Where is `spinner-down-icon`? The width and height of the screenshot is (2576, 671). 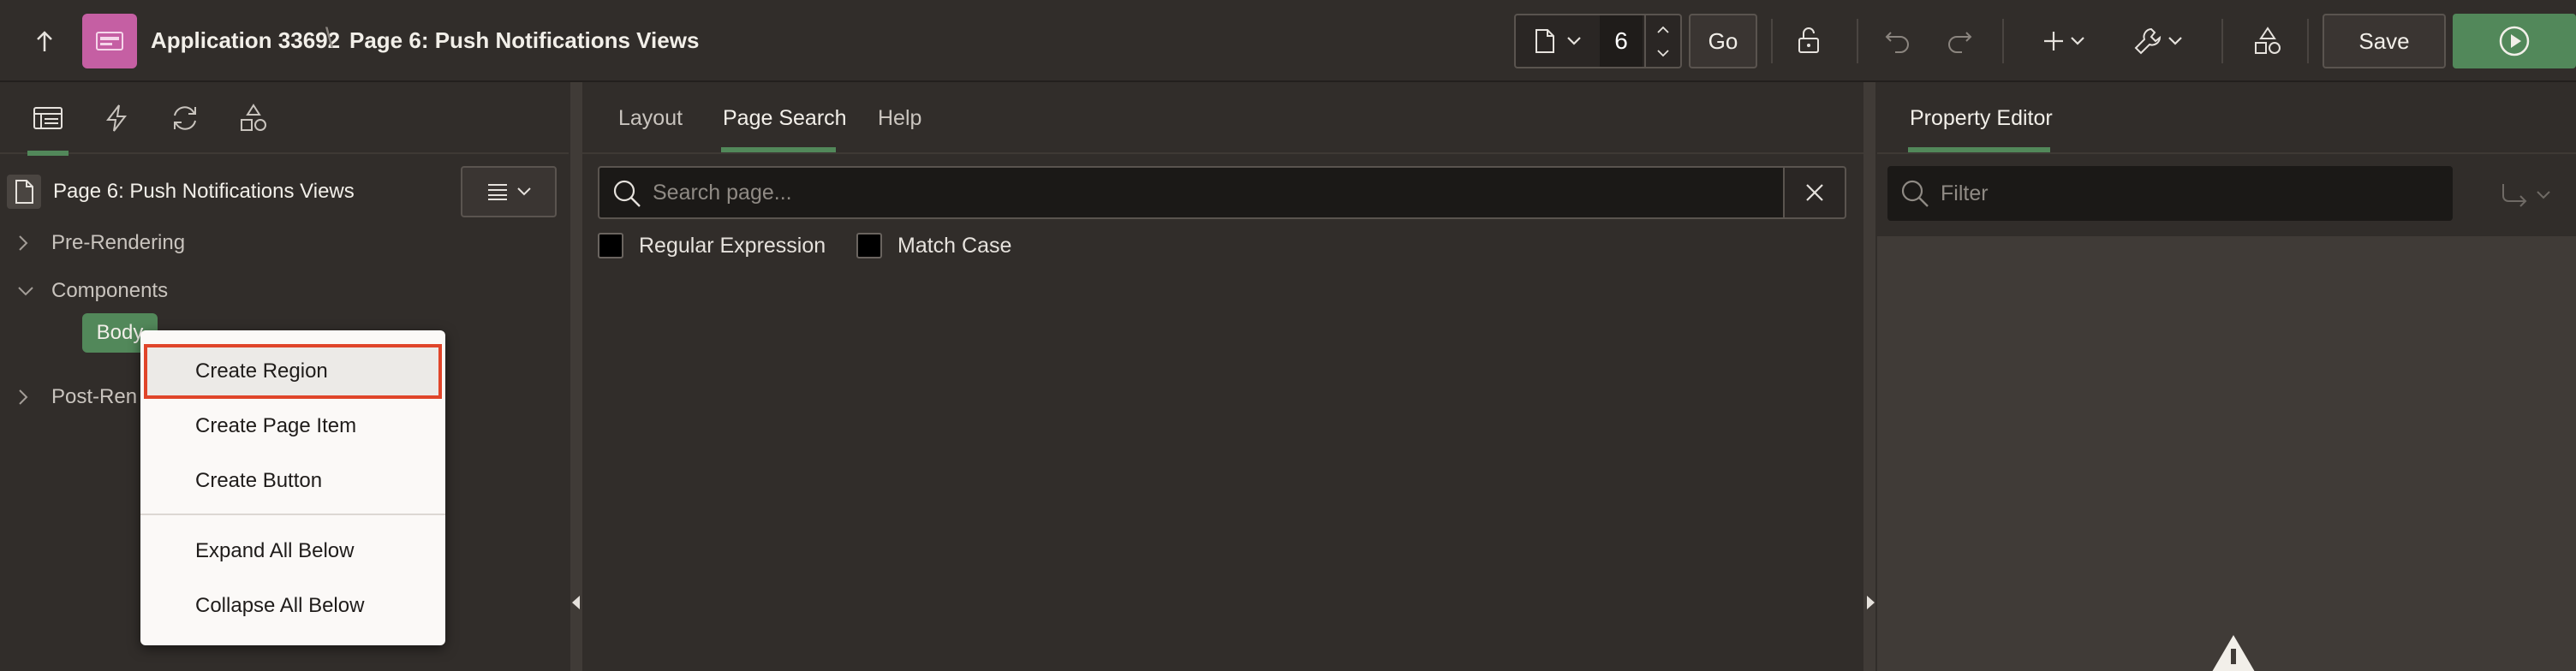
spinner-down-icon is located at coordinates (1664, 53).